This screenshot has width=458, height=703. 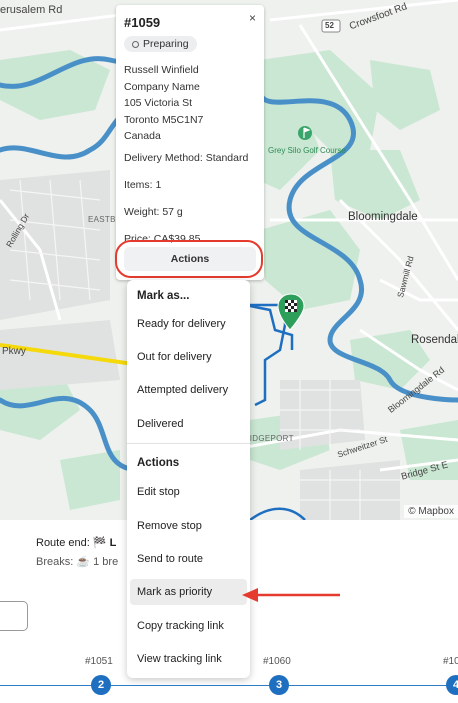 I want to click on menu-item-view-tracking-link: View tracking link, so click(x=188, y=659).